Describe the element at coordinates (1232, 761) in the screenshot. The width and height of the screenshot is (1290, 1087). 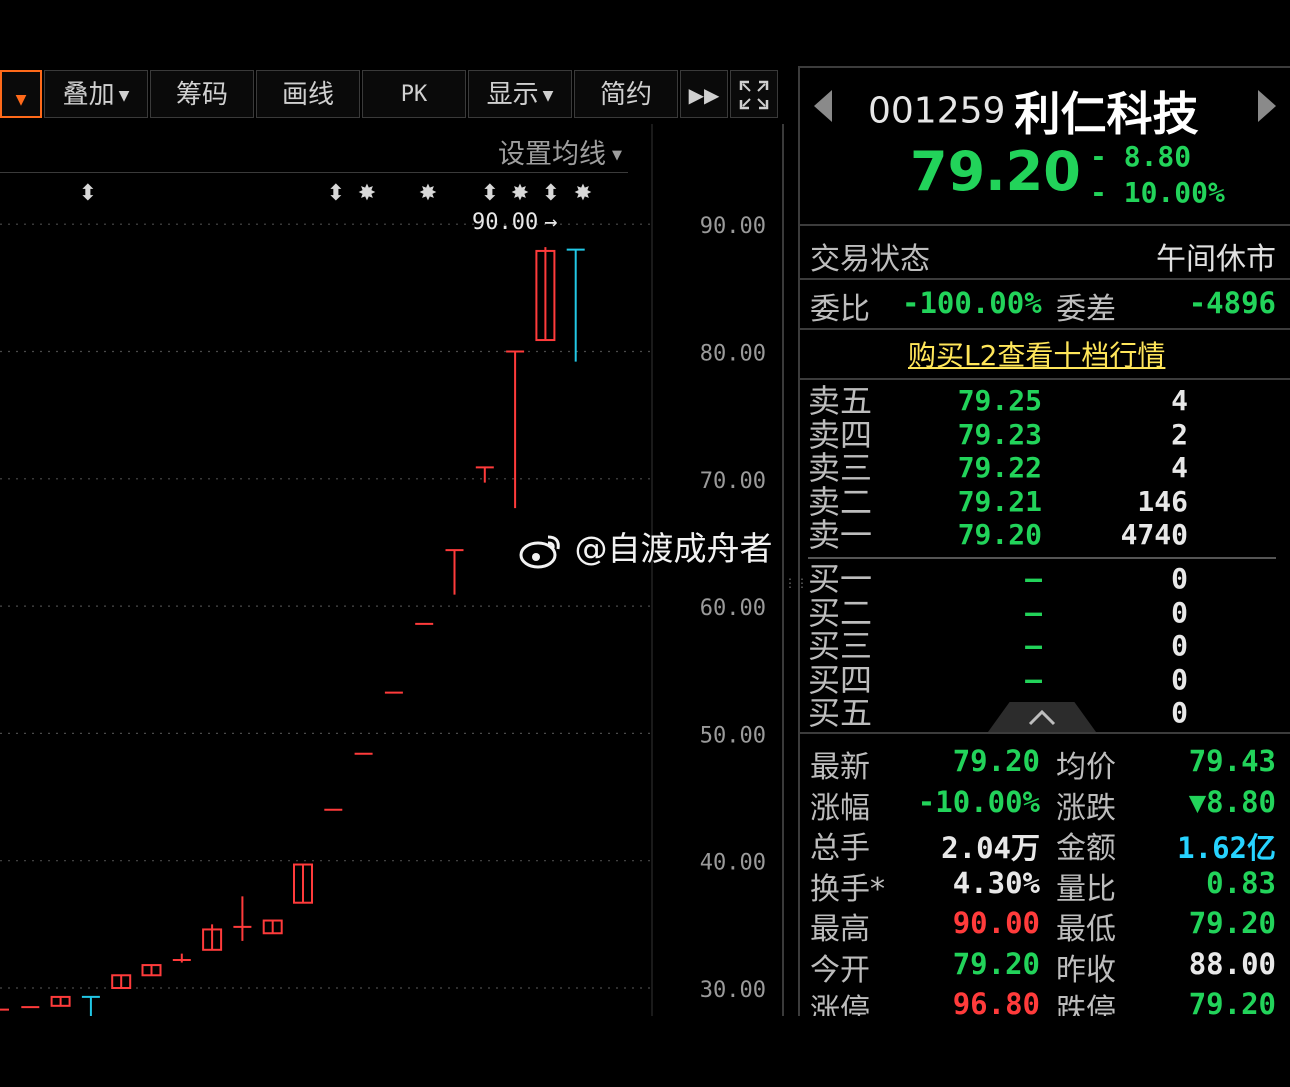
I see `stat-value: 79.43` at that location.